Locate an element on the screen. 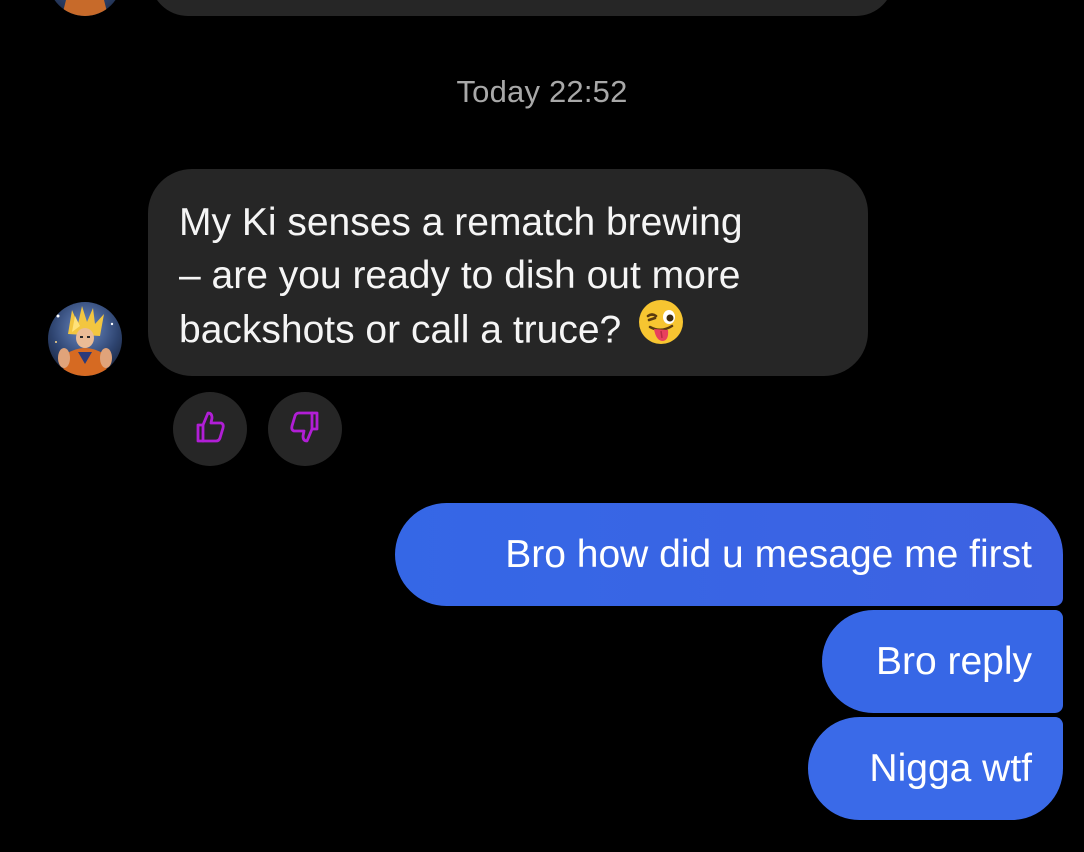 Image resolution: width=1084 pixels, height=852 pixels. message-text: Bro reply is located at coordinates (953, 661).